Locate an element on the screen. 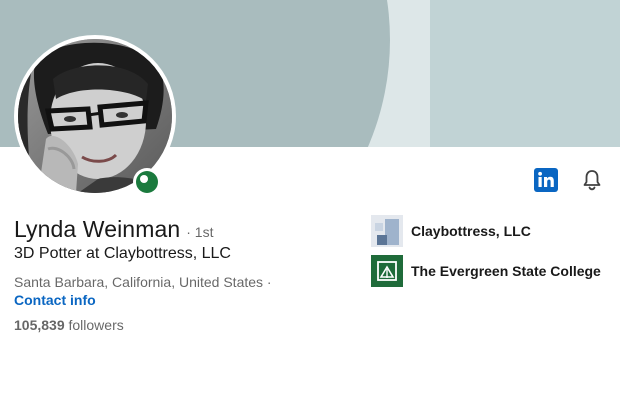  company-name: Claybottress, LLC is located at coordinates (471, 231).